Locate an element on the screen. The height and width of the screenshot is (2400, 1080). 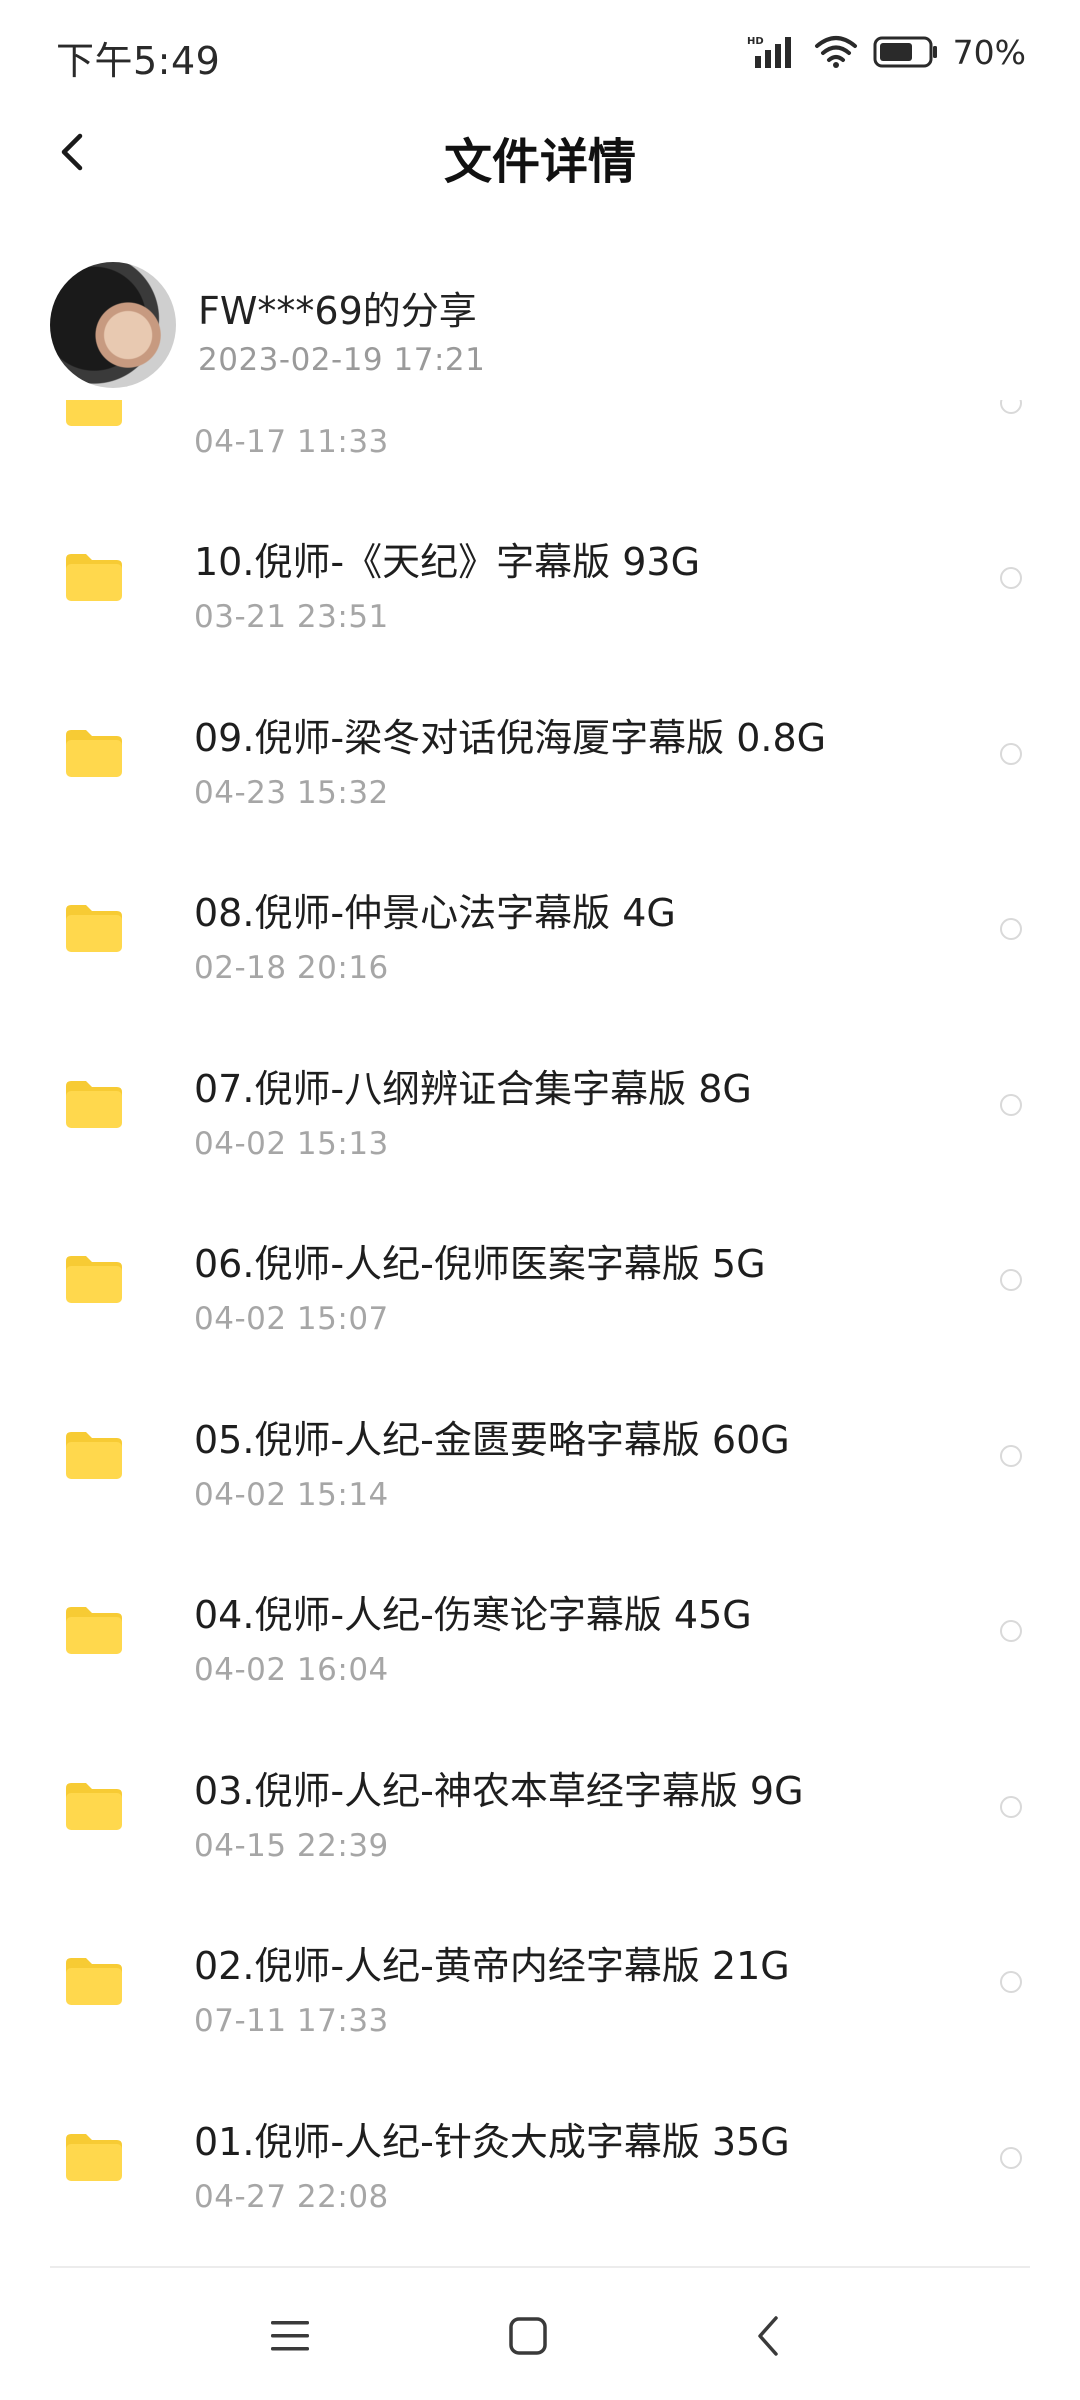
menu-button is located at coordinates (290, 2338).